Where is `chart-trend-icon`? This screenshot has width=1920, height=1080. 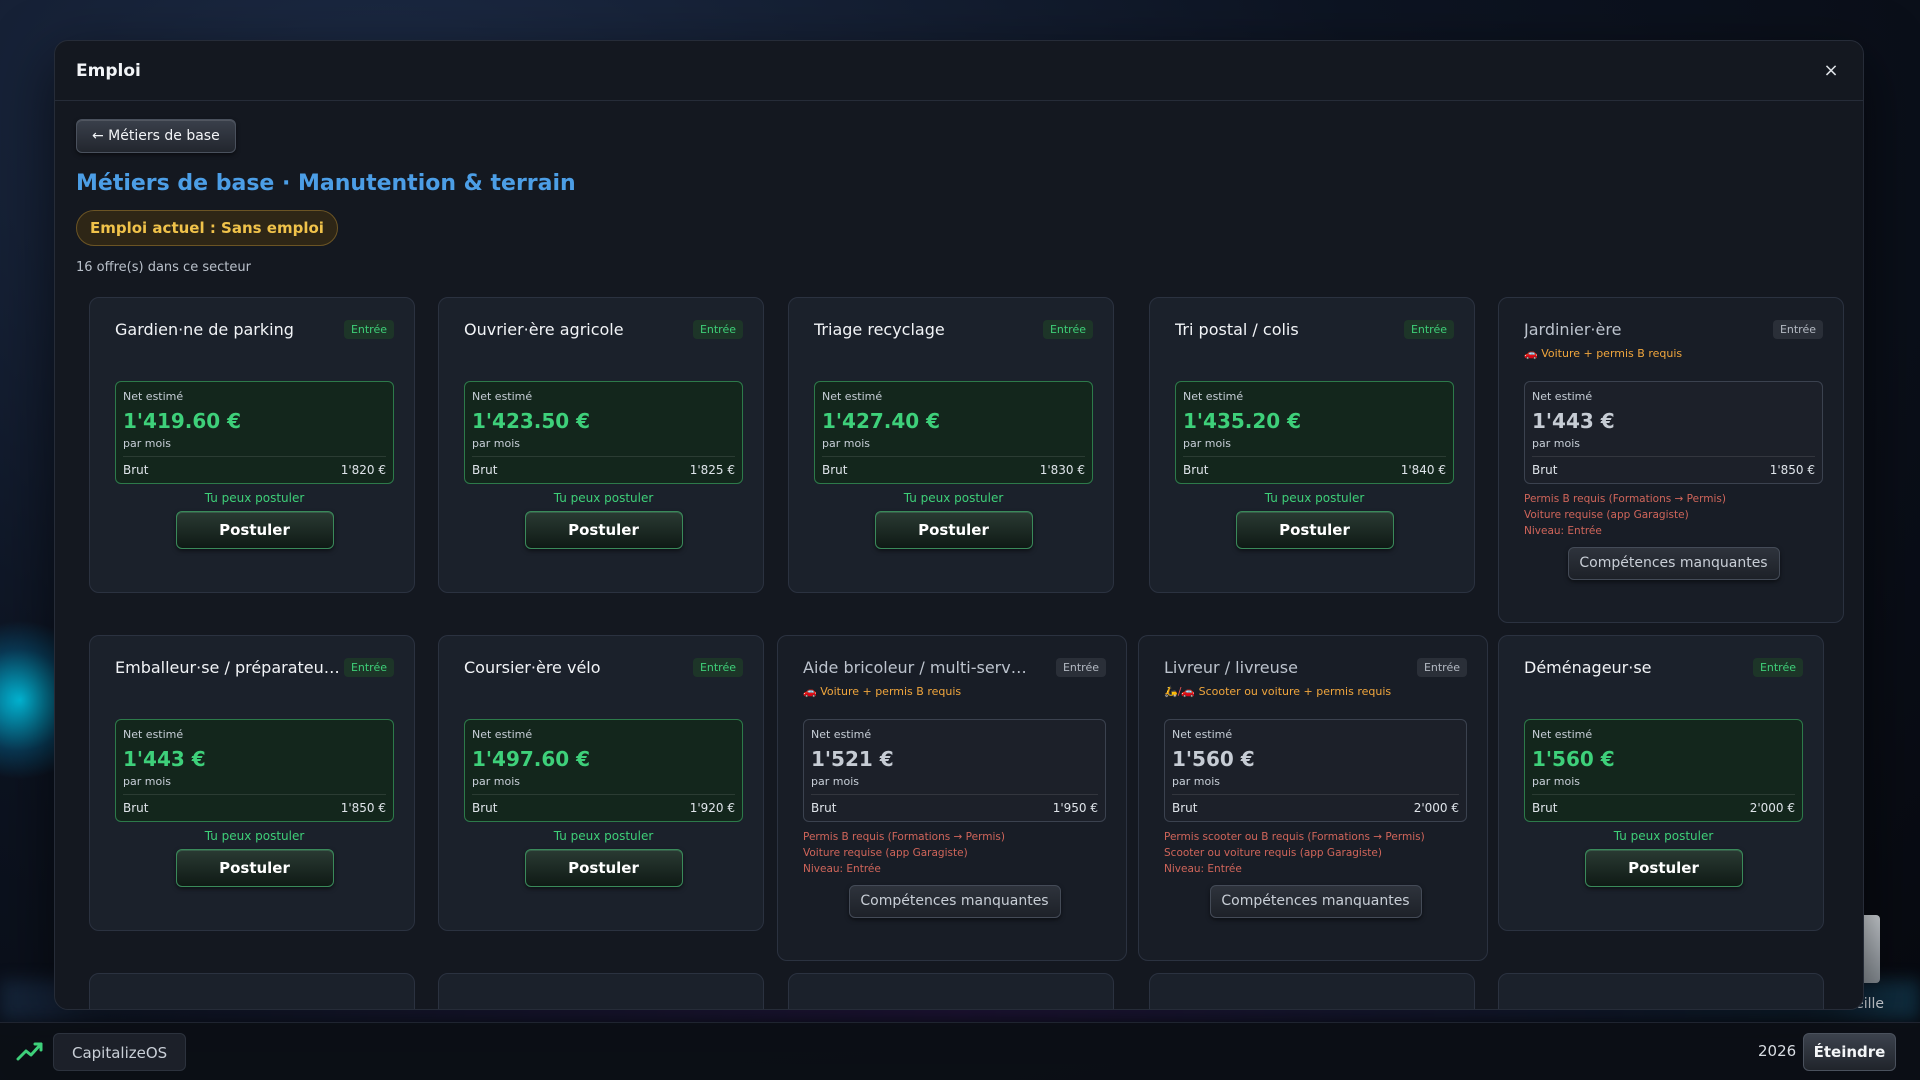 chart-trend-icon is located at coordinates (30, 1051).